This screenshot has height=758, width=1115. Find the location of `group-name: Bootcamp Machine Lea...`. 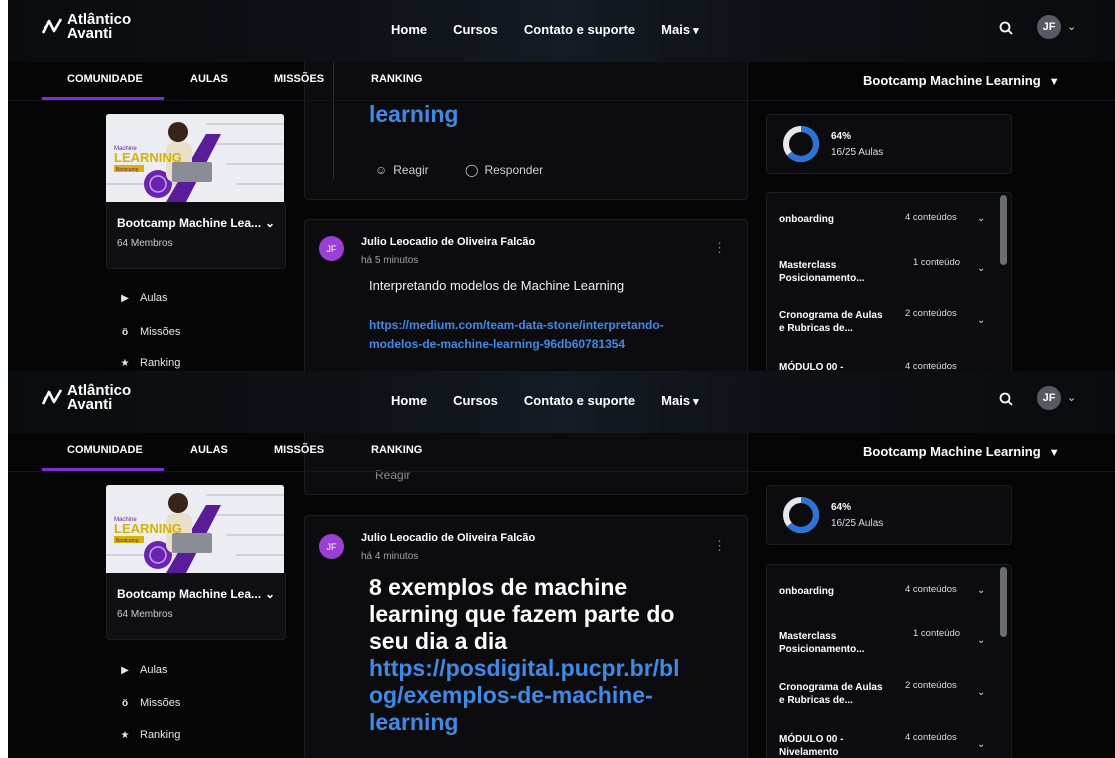

group-name: Bootcamp Machine Lea... is located at coordinates (189, 594).